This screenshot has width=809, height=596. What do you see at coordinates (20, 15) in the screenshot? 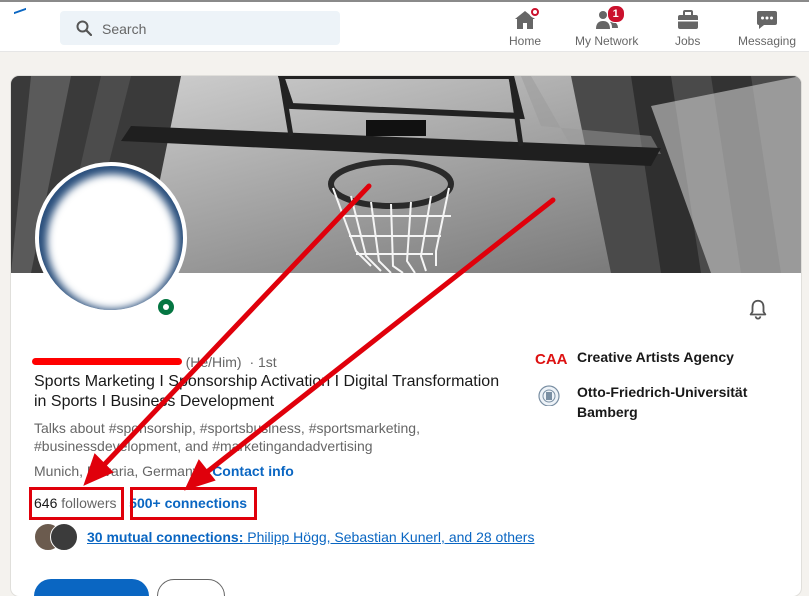
I see `linkedin-logo` at bounding box center [20, 15].